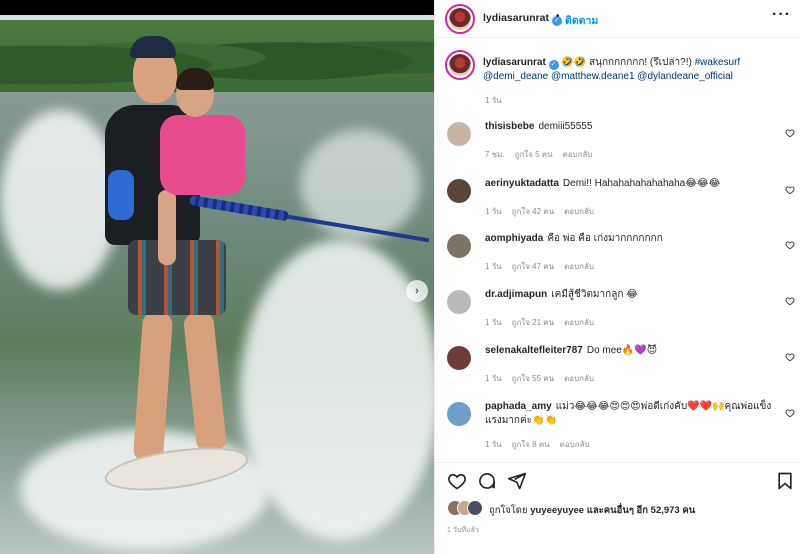  I want to click on post-timestamp: 1 วันที่แล้ว, so click(463, 530).